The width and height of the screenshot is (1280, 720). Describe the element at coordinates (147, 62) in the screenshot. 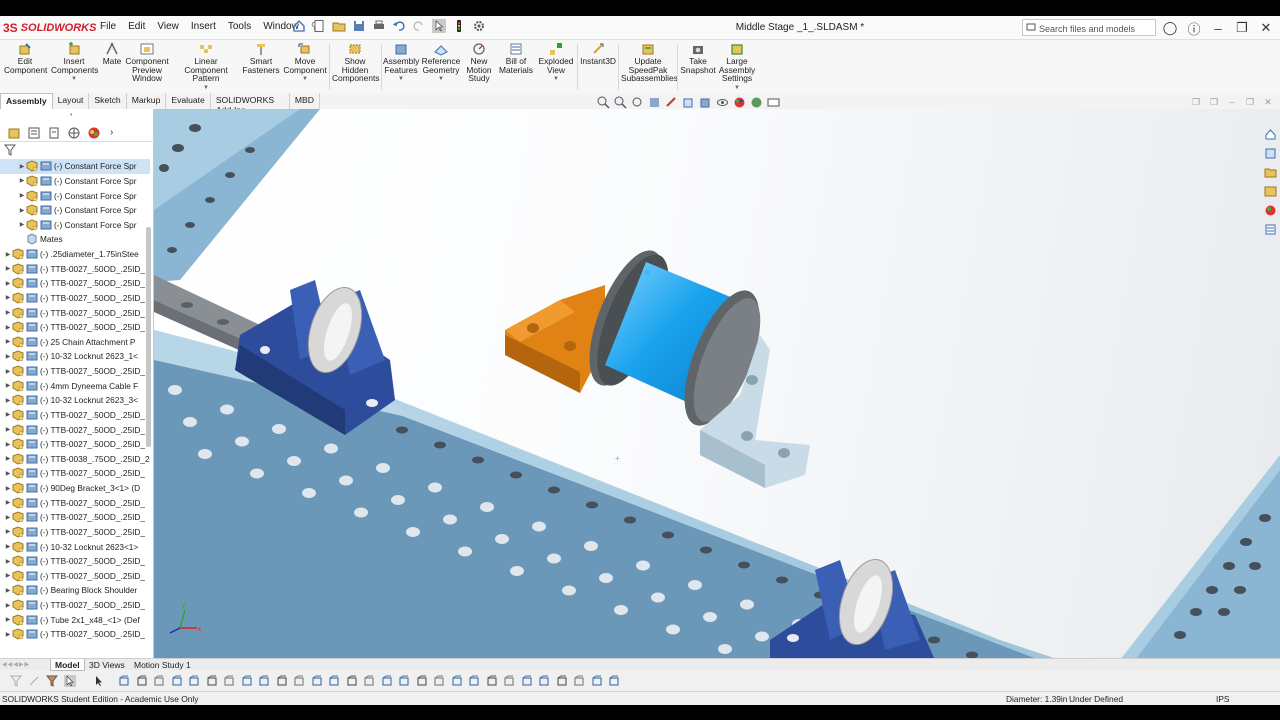

I see `component-preview-button: Component Preview Window` at that location.